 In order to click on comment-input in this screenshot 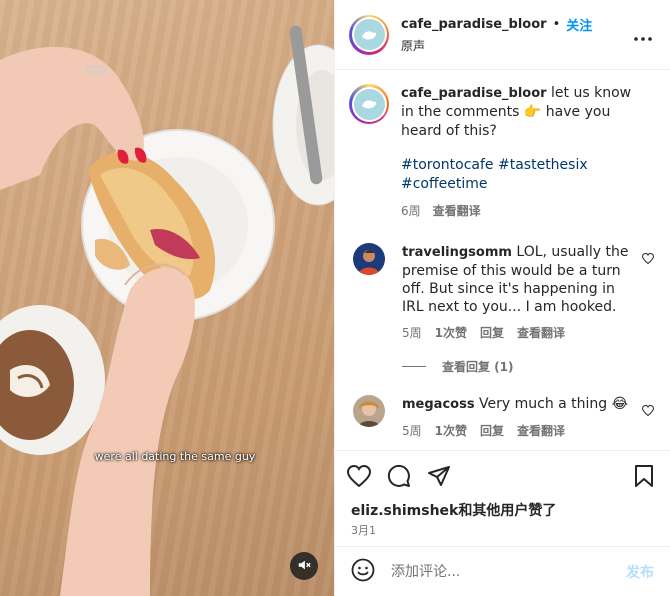, I will do `click(491, 571)`.